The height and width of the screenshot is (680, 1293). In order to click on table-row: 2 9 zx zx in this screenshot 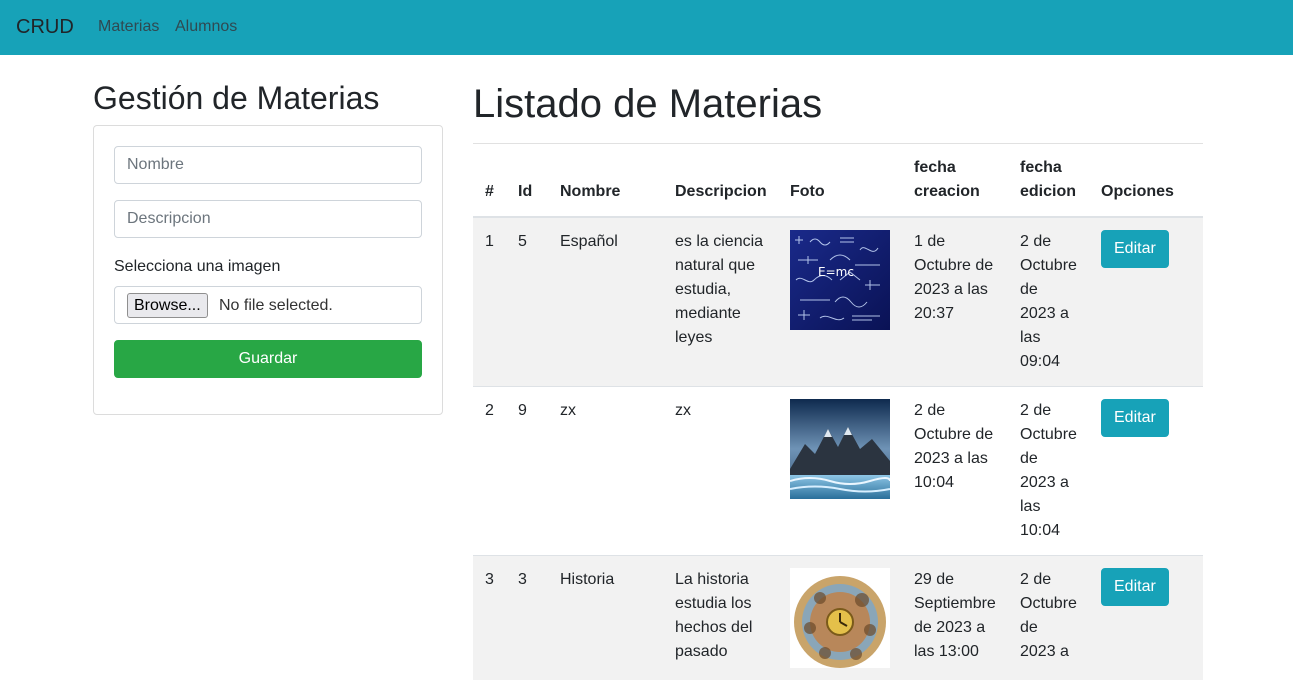, I will do `click(838, 471)`.